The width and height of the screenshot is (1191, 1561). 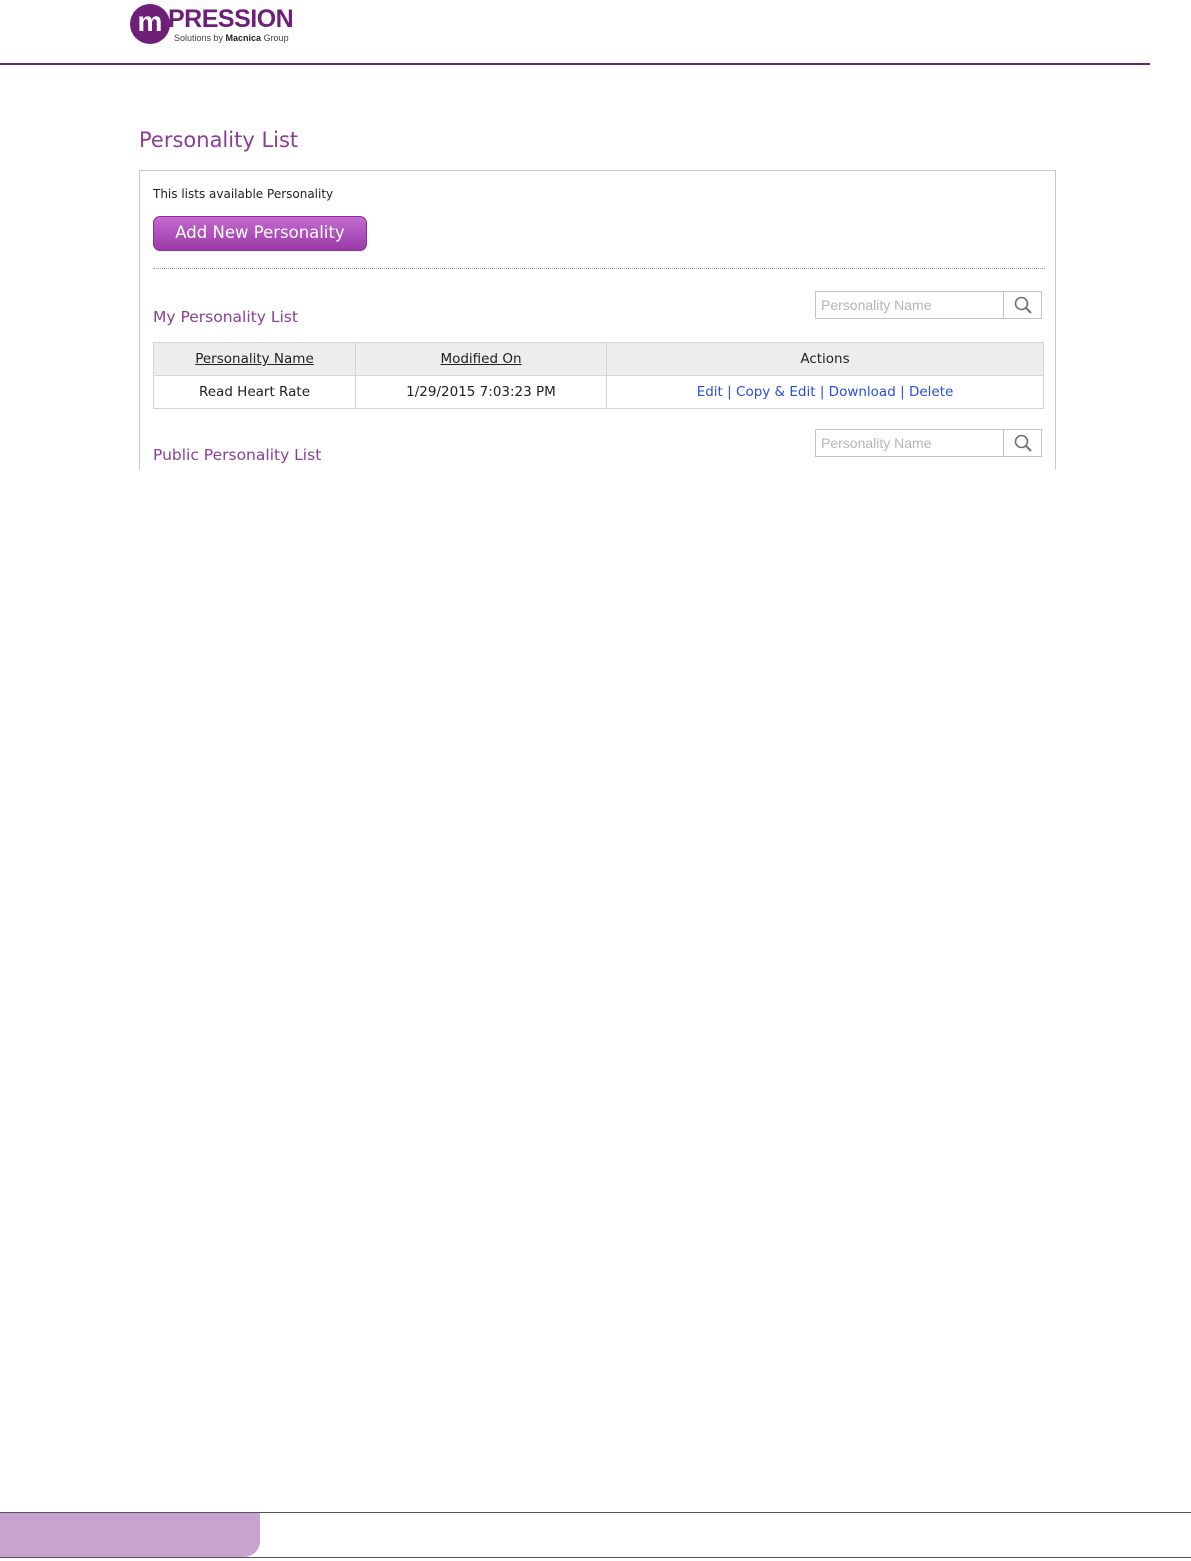 I want to click on my-list-search, so click(x=928, y=305).